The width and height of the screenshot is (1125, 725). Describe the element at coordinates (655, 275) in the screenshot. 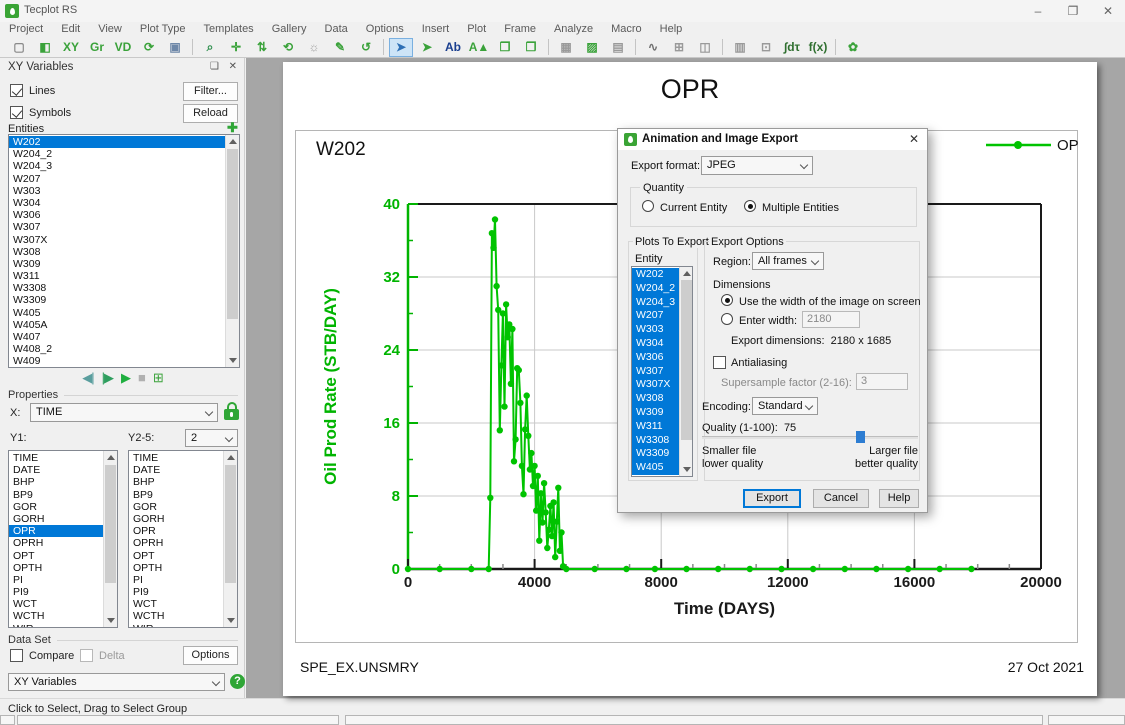

I see `list-item: W202` at that location.